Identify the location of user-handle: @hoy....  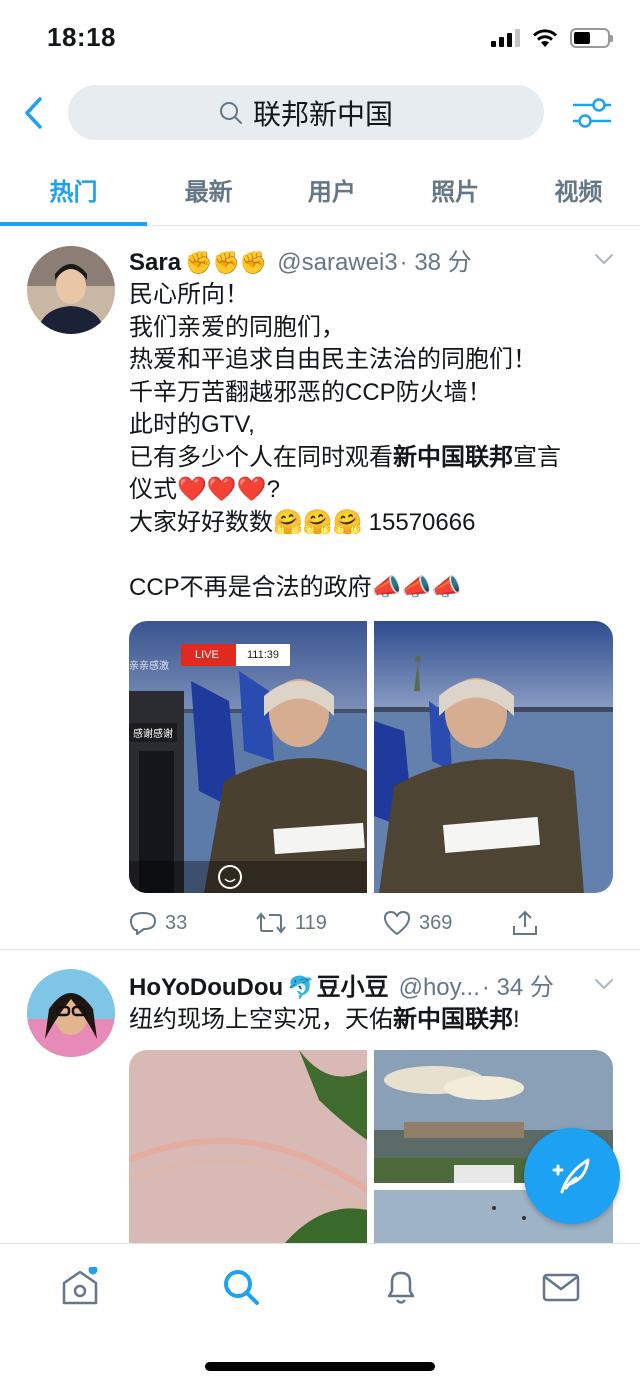
(439, 988).